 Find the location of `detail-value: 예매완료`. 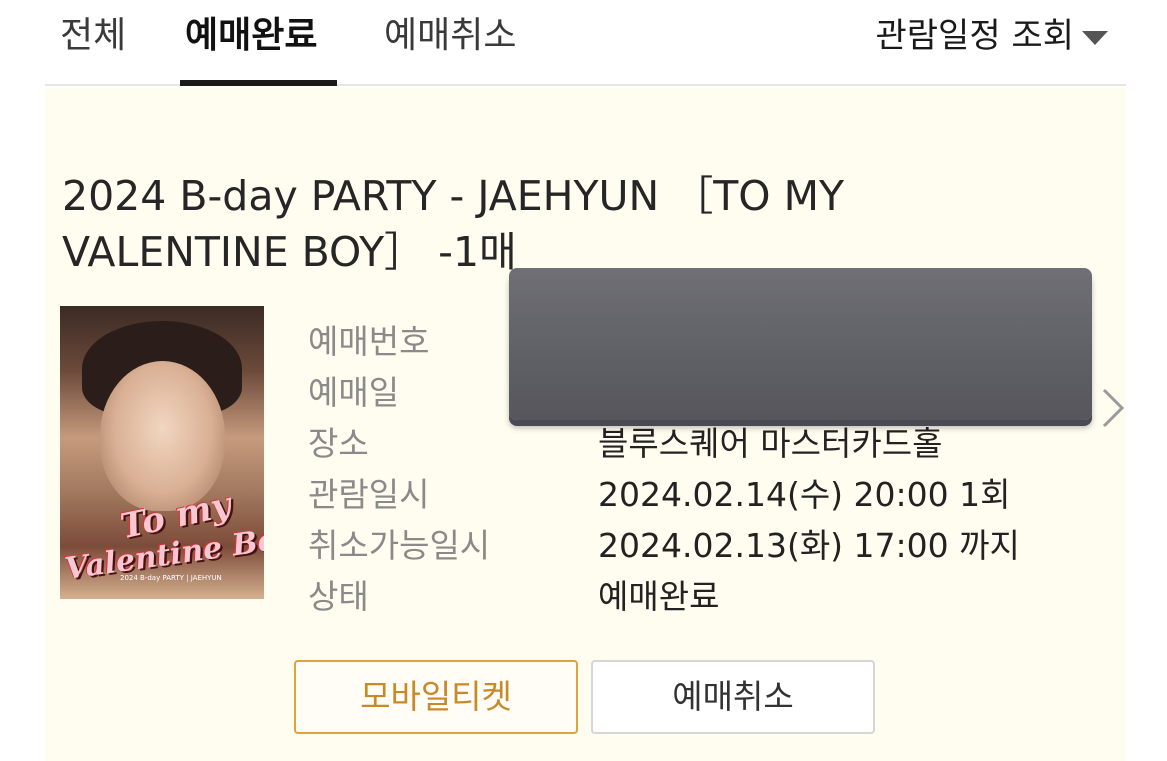

detail-value: 예매완료 is located at coordinates (659, 596).